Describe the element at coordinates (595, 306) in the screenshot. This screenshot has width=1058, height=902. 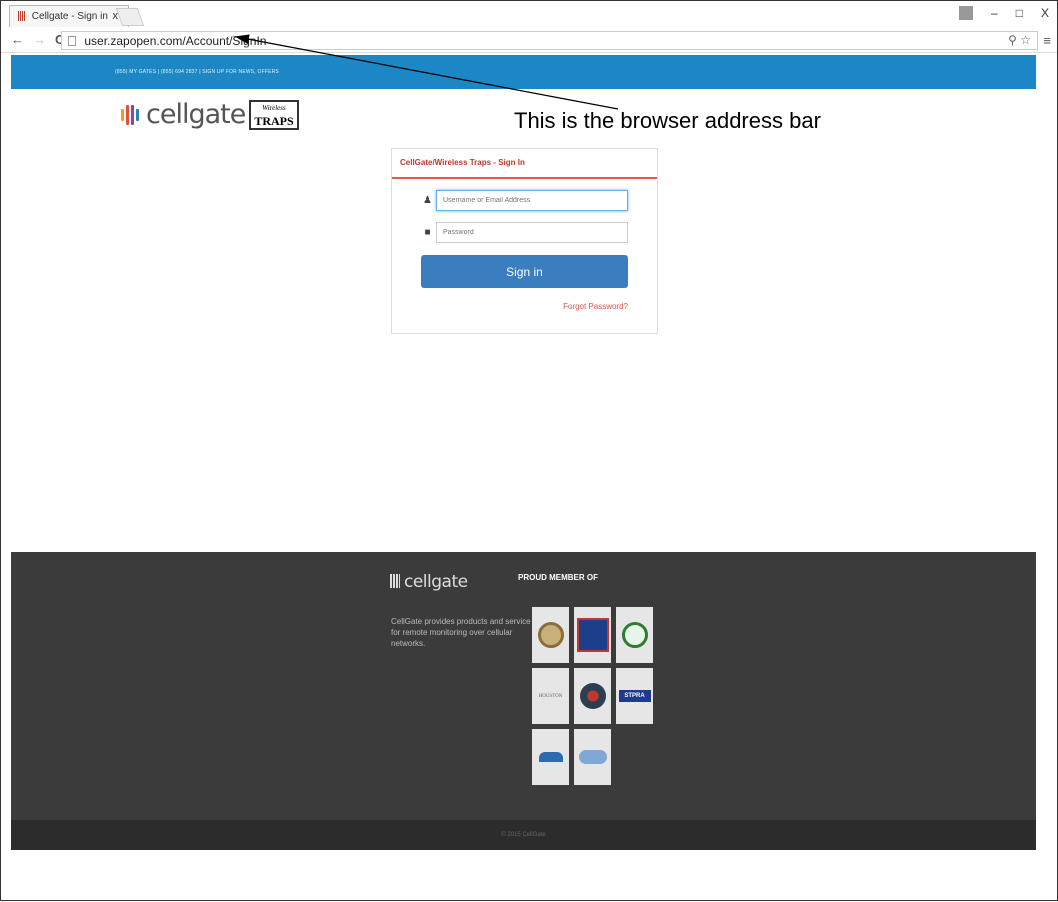
I see `forgot-password-link: Forgot Password?` at that location.